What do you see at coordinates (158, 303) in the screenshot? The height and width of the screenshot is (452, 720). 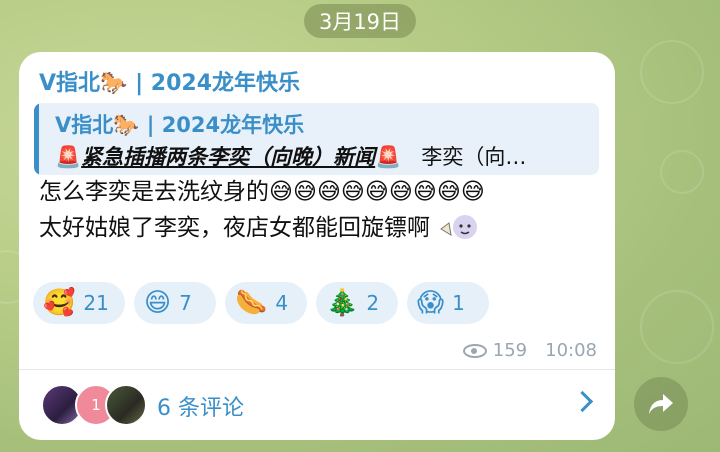 I see `grin-icon: 😄` at bounding box center [158, 303].